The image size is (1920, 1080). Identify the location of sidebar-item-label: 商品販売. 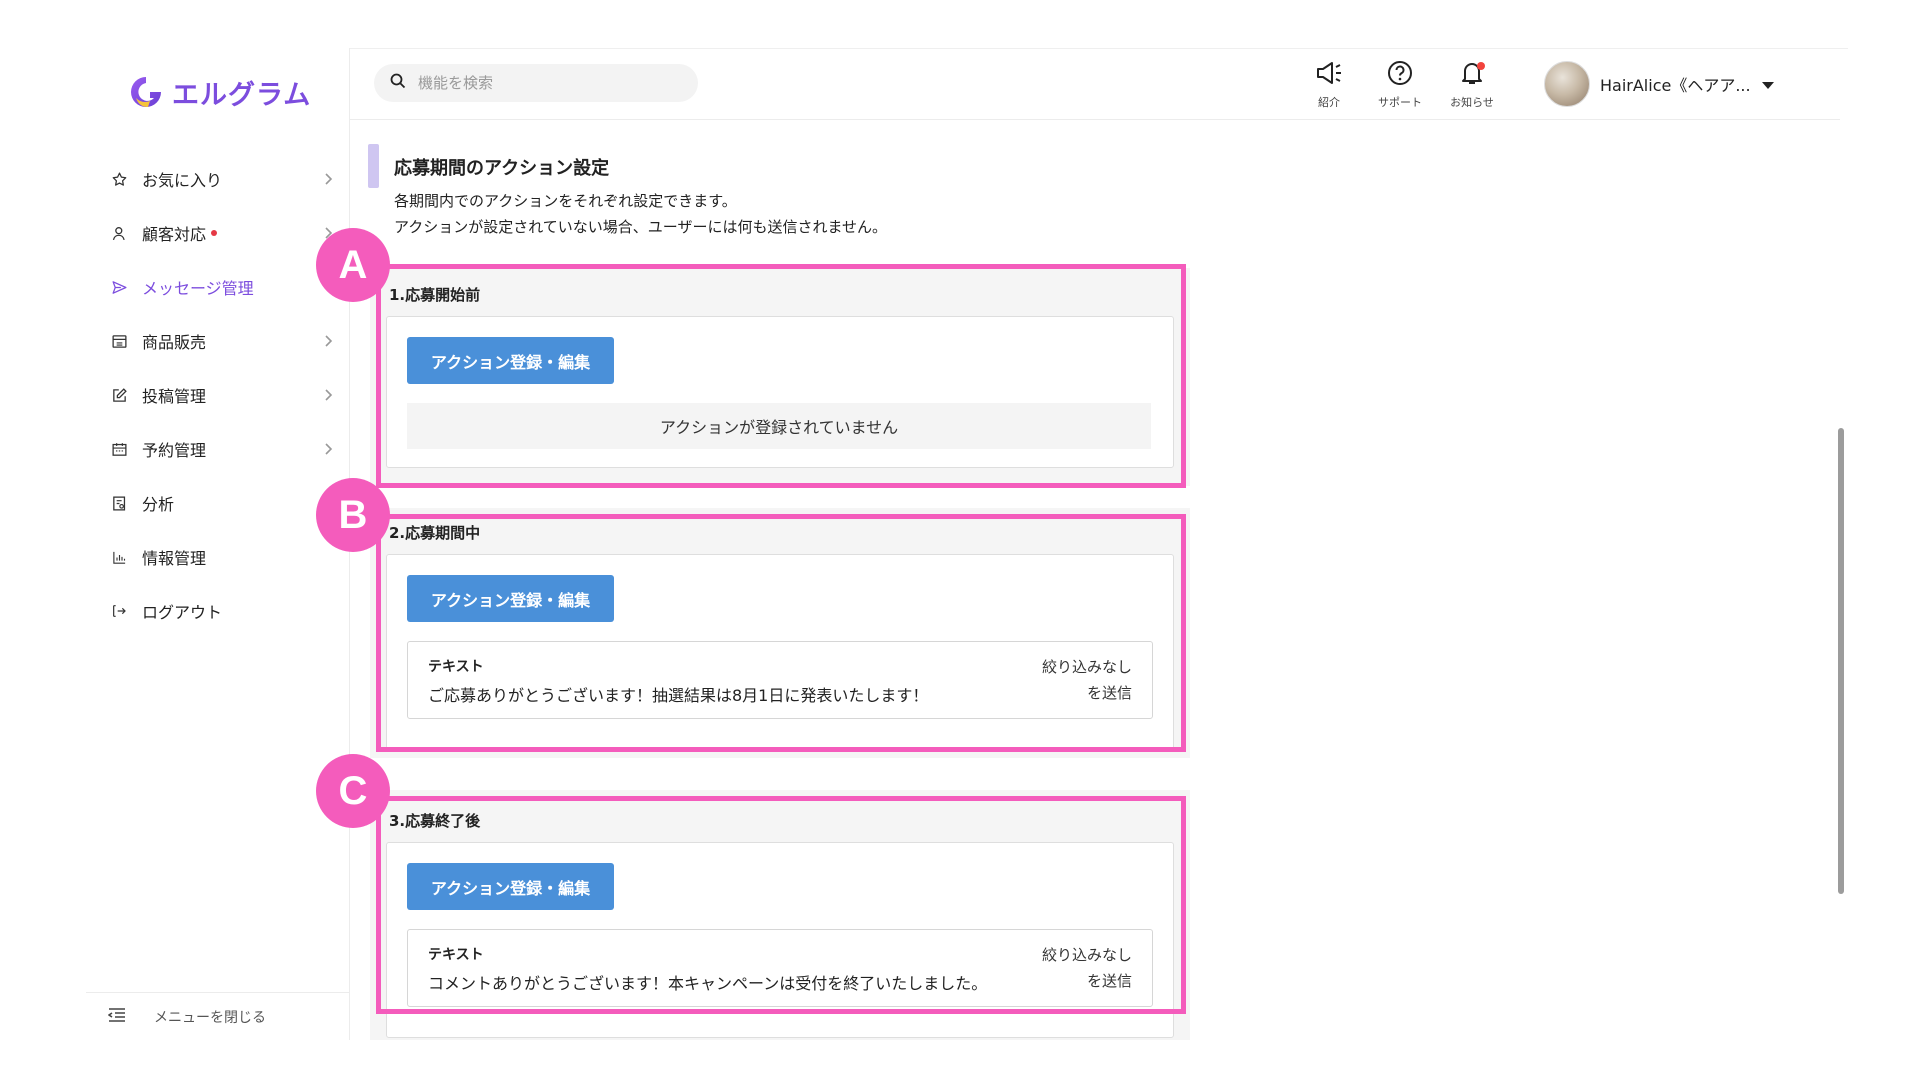
(174, 342).